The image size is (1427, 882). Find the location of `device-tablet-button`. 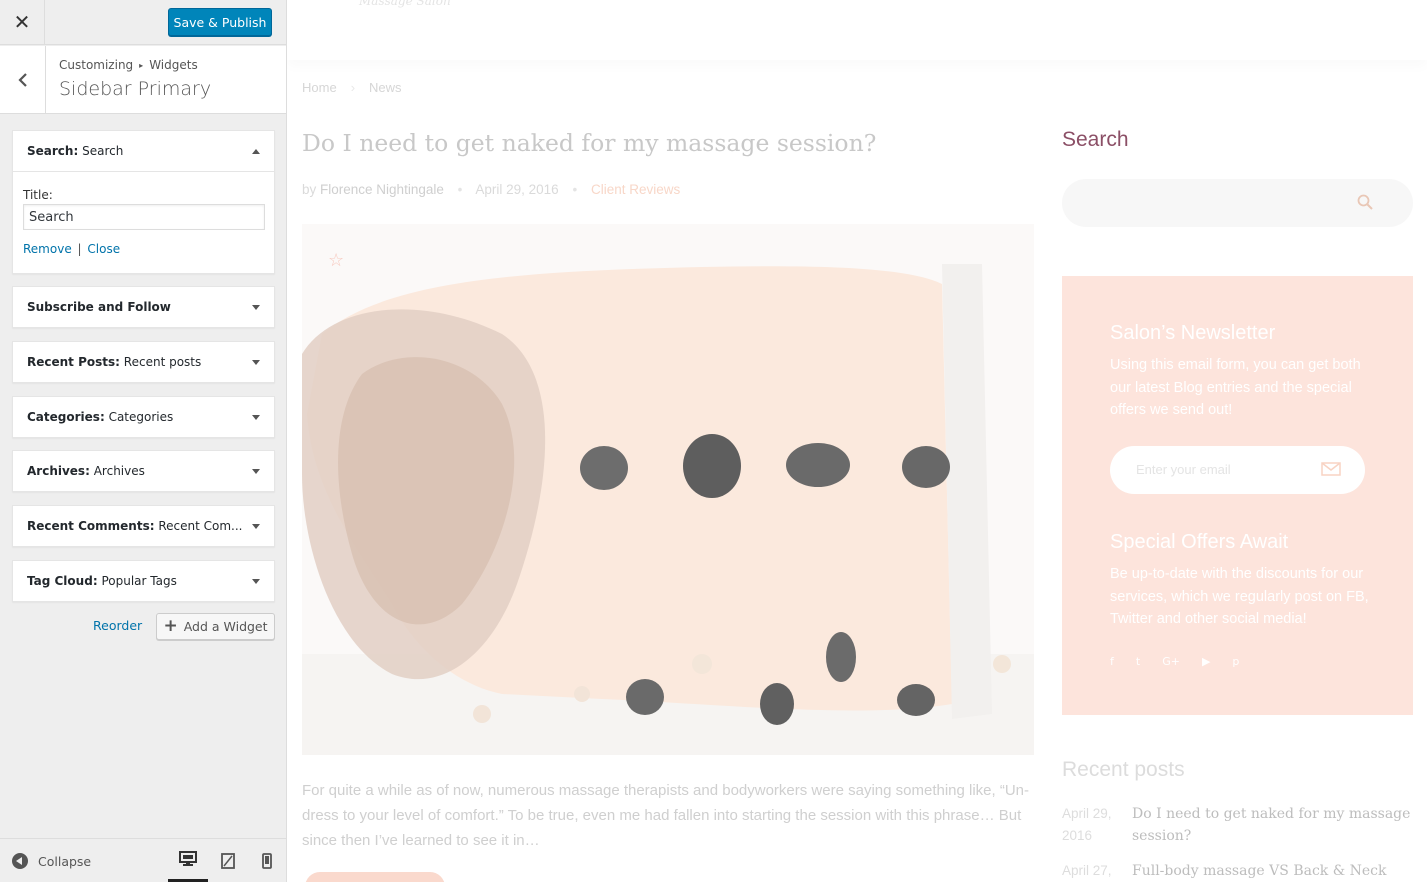

device-tablet-button is located at coordinates (228, 860).